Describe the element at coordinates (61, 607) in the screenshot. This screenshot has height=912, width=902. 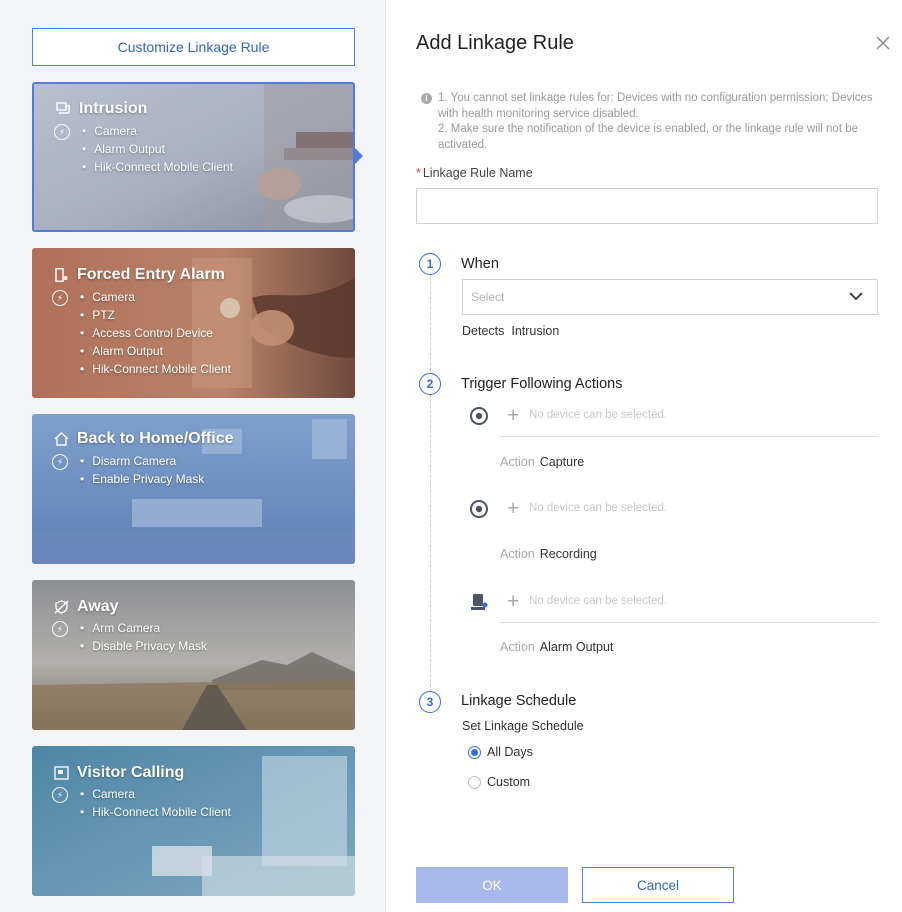
I see `shield-off-icon` at that location.